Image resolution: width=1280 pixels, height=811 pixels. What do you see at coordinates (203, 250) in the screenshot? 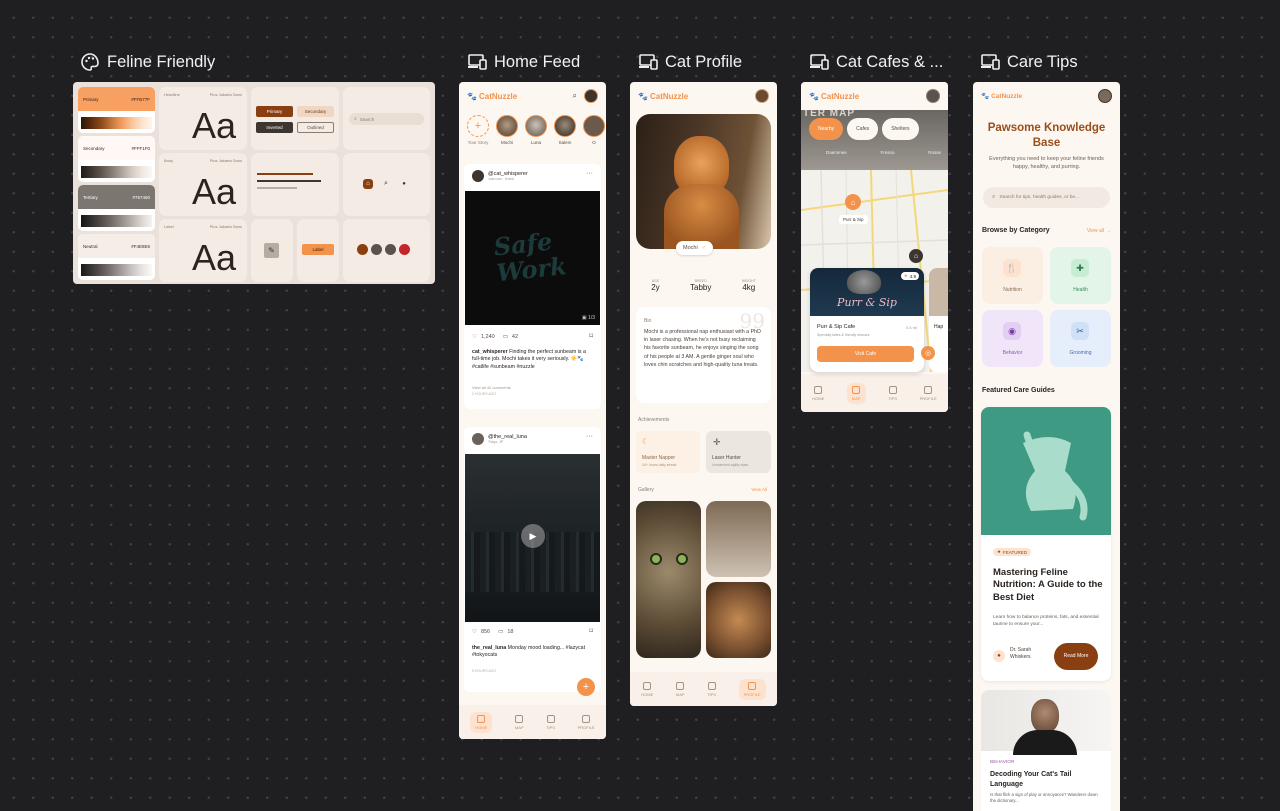
I see `type-card-label: Label Plus Jakarta Sans Aa` at bounding box center [203, 250].